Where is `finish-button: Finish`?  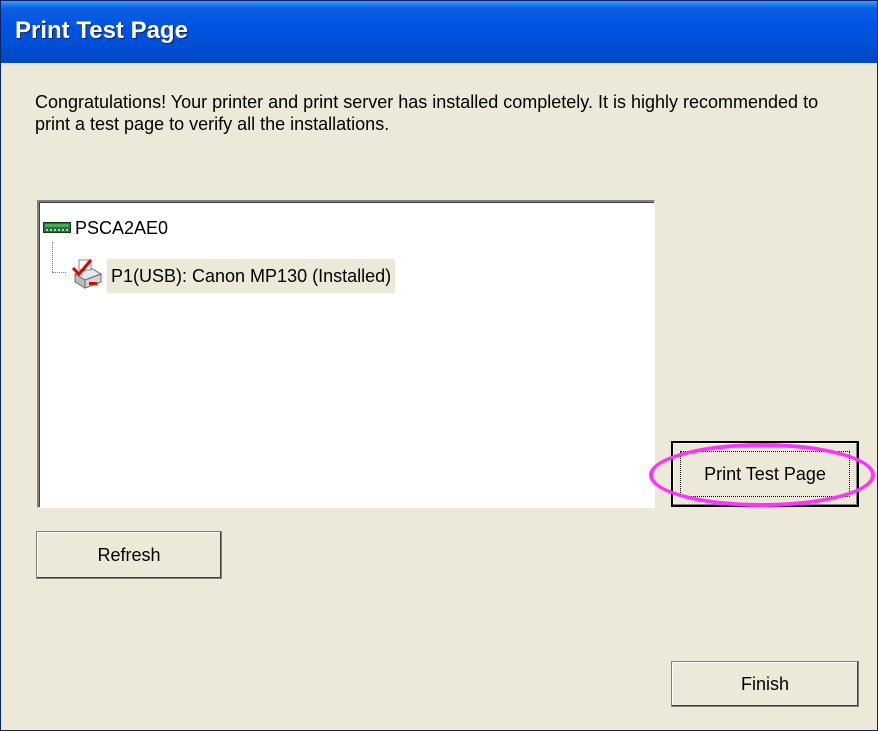
finish-button: Finish is located at coordinates (765, 684).